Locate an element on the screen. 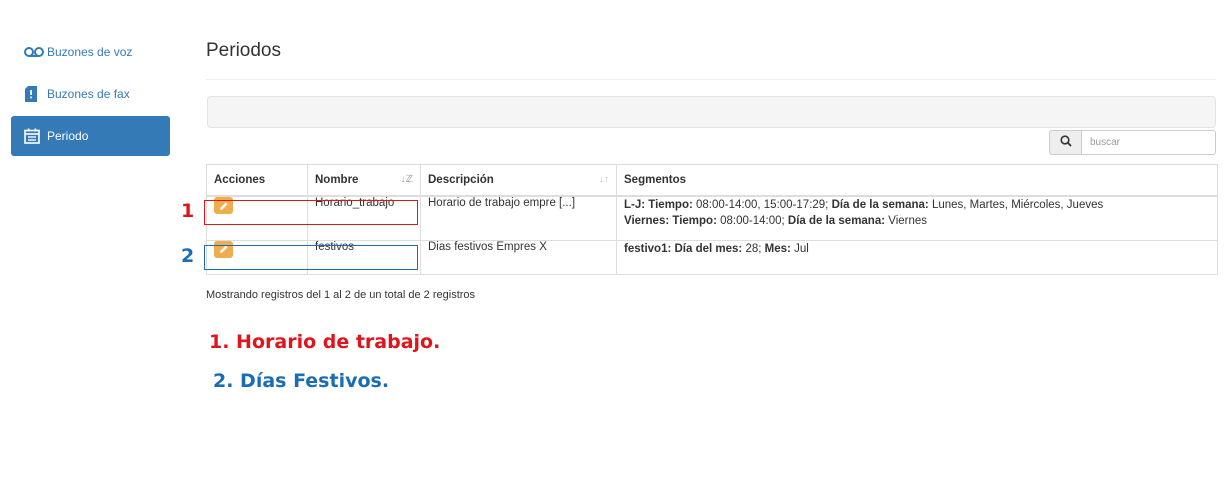 Image resolution: width=1228 pixels, height=500 pixels. search-icon is located at coordinates (1065, 143).